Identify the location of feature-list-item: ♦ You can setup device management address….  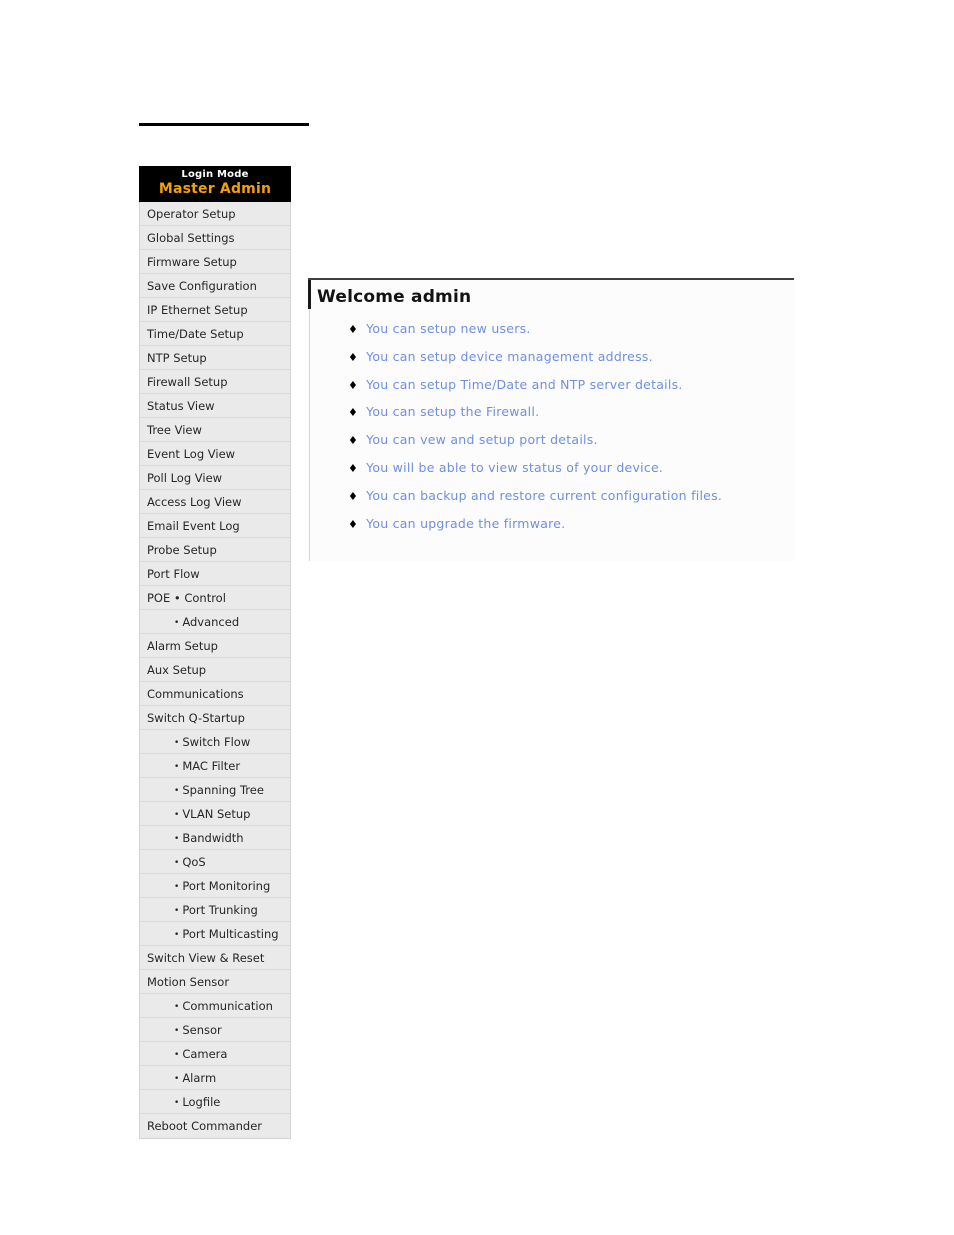
(551, 358).